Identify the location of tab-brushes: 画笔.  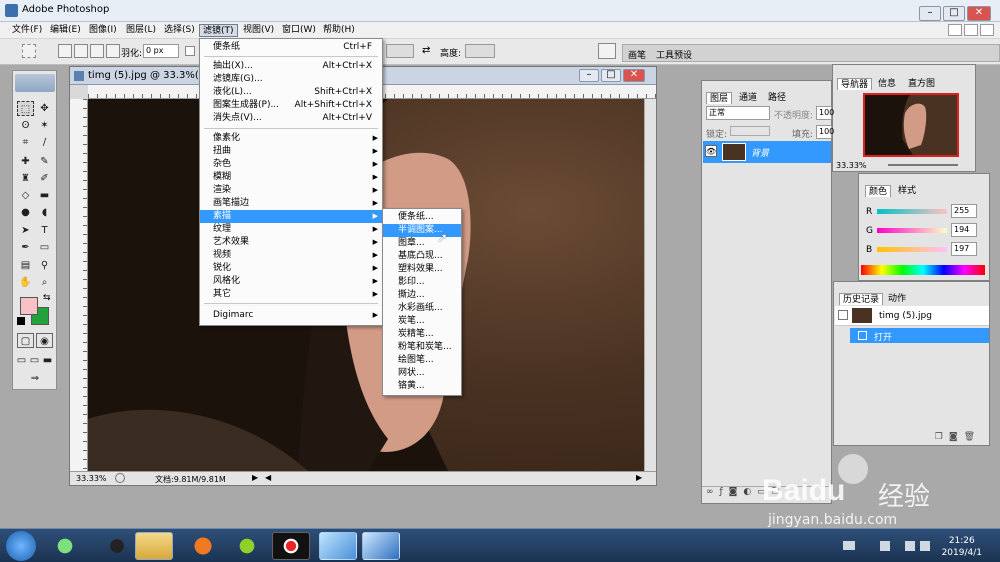
(637, 54).